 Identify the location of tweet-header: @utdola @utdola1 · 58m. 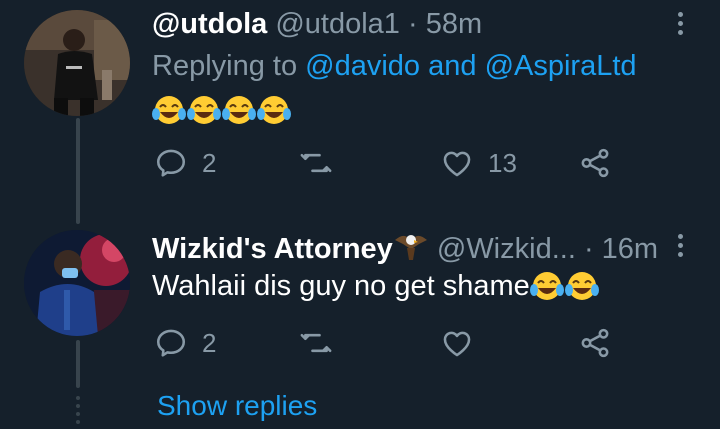
(317, 24).